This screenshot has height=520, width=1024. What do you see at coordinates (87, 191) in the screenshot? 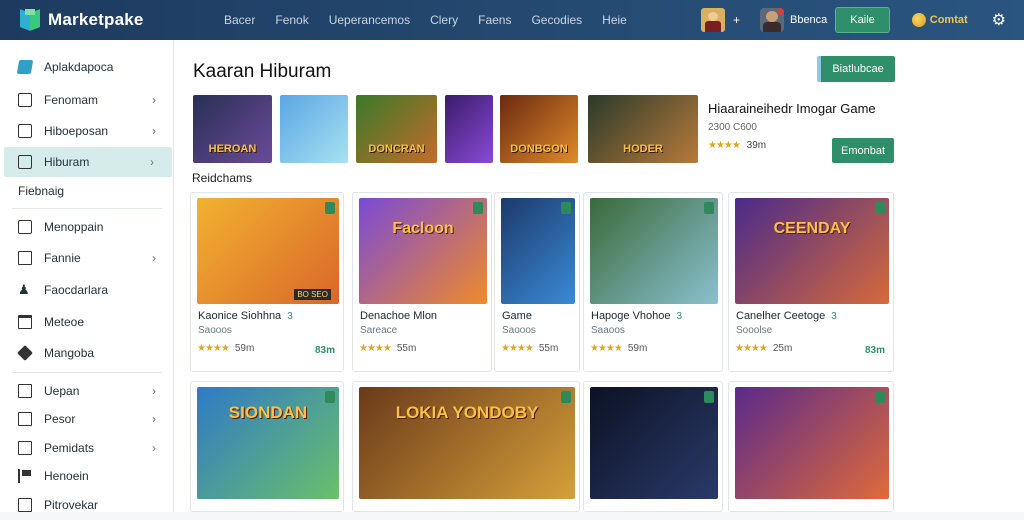
I see `sidebar-item-fiebnaig: Fiebnaig` at bounding box center [87, 191].